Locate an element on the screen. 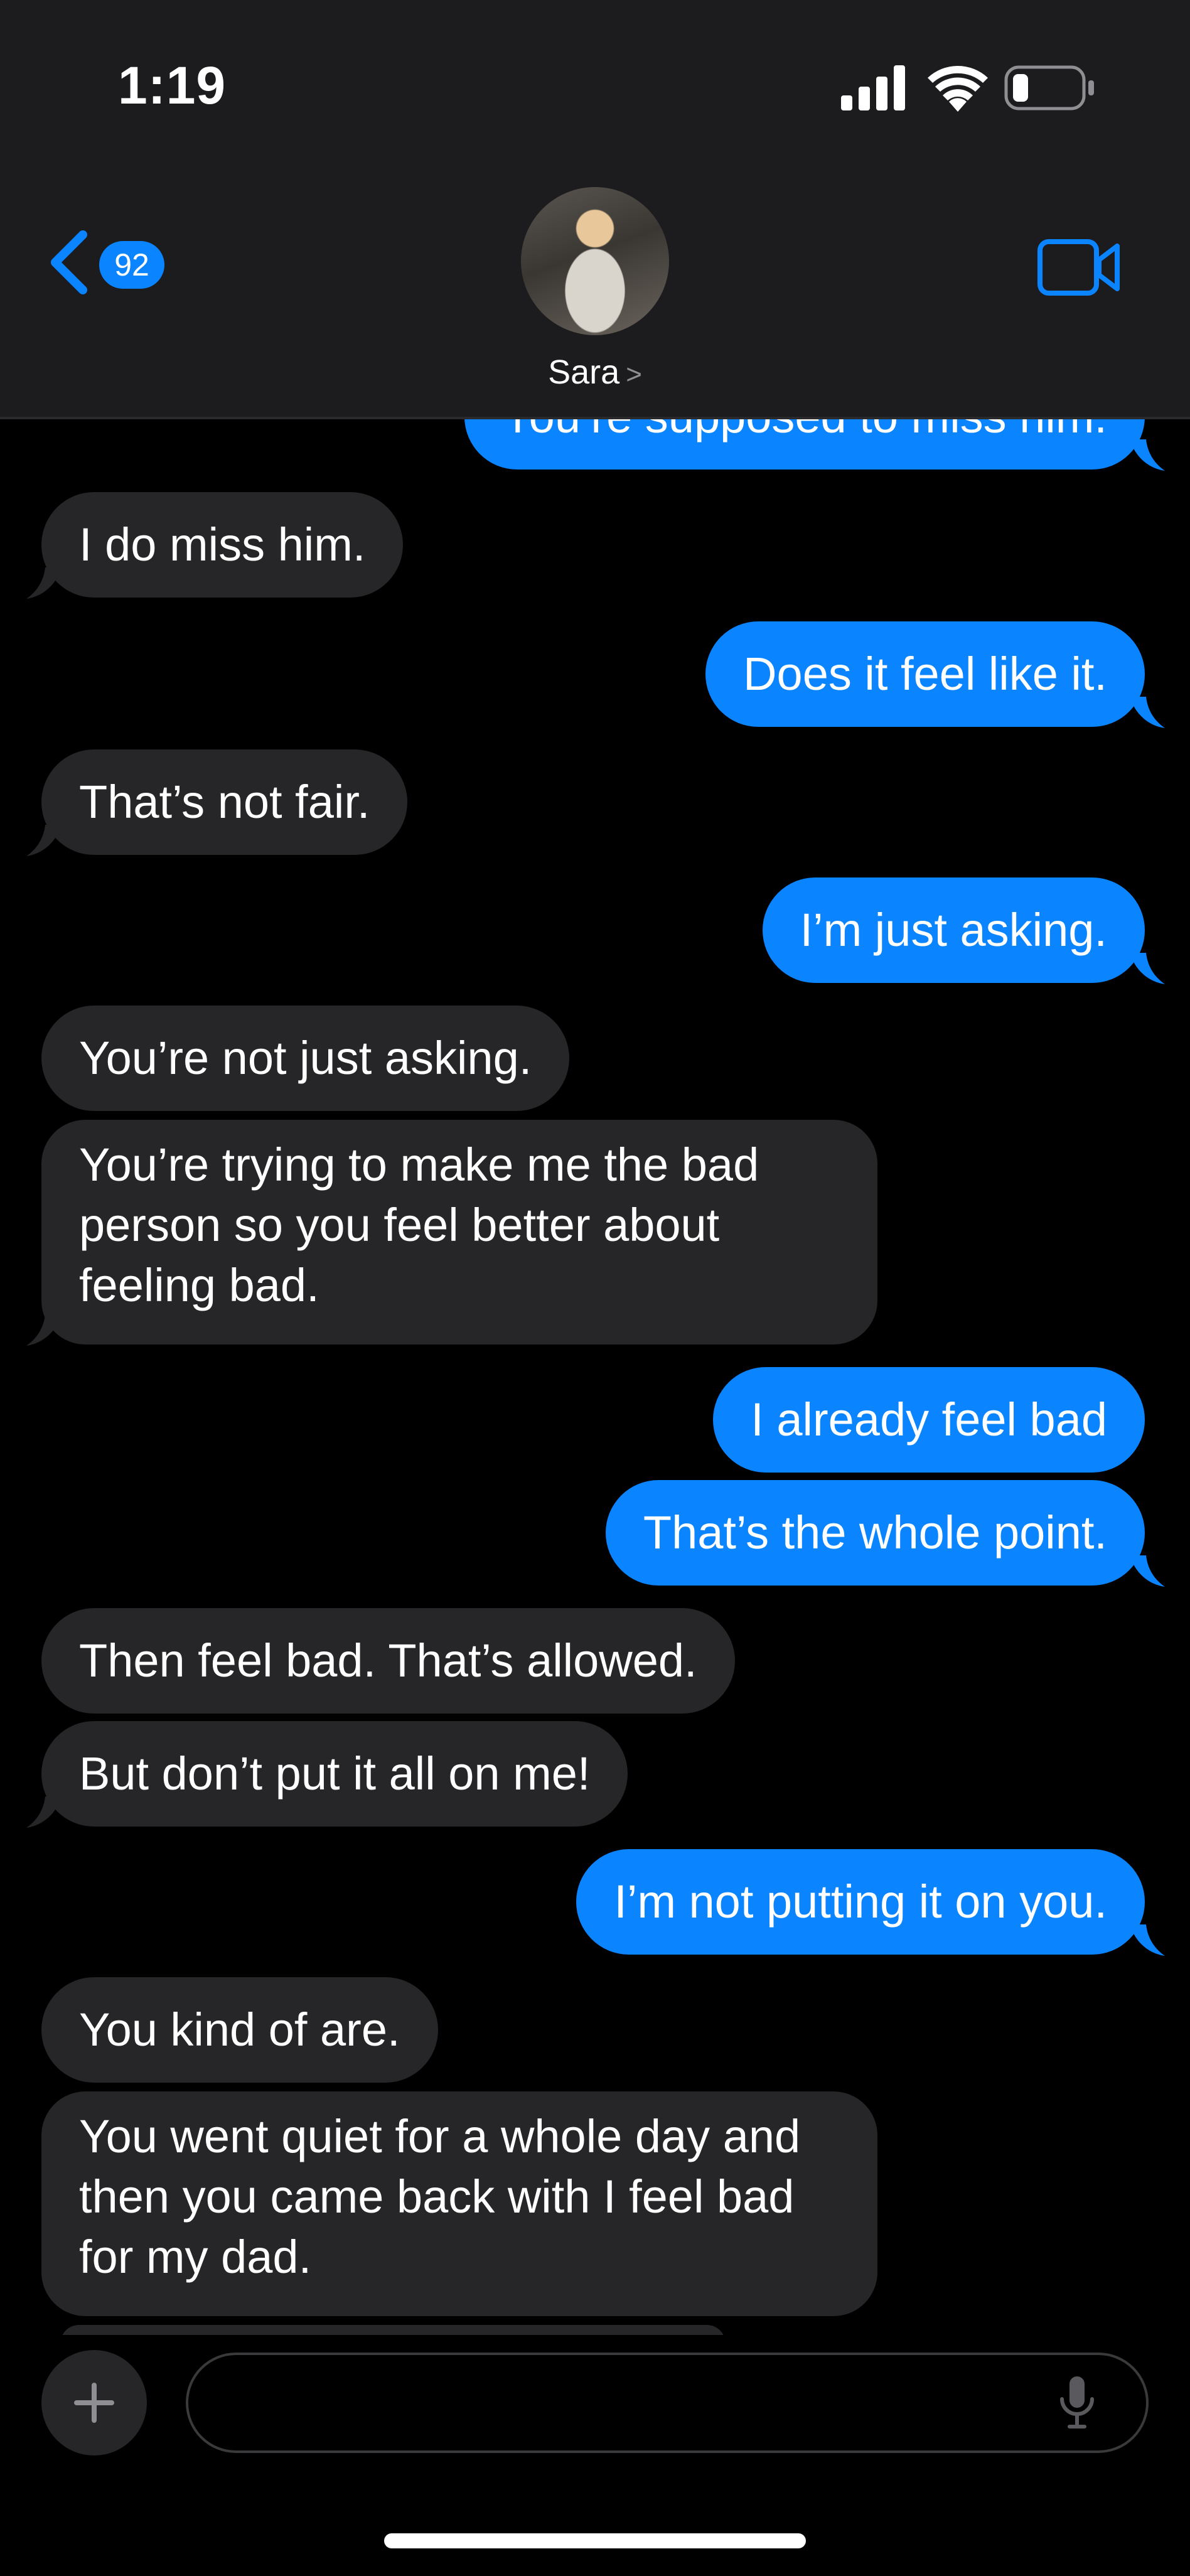 The width and height of the screenshot is (1190, 2576). back-button: 92 is located at coordinates (109, 265).